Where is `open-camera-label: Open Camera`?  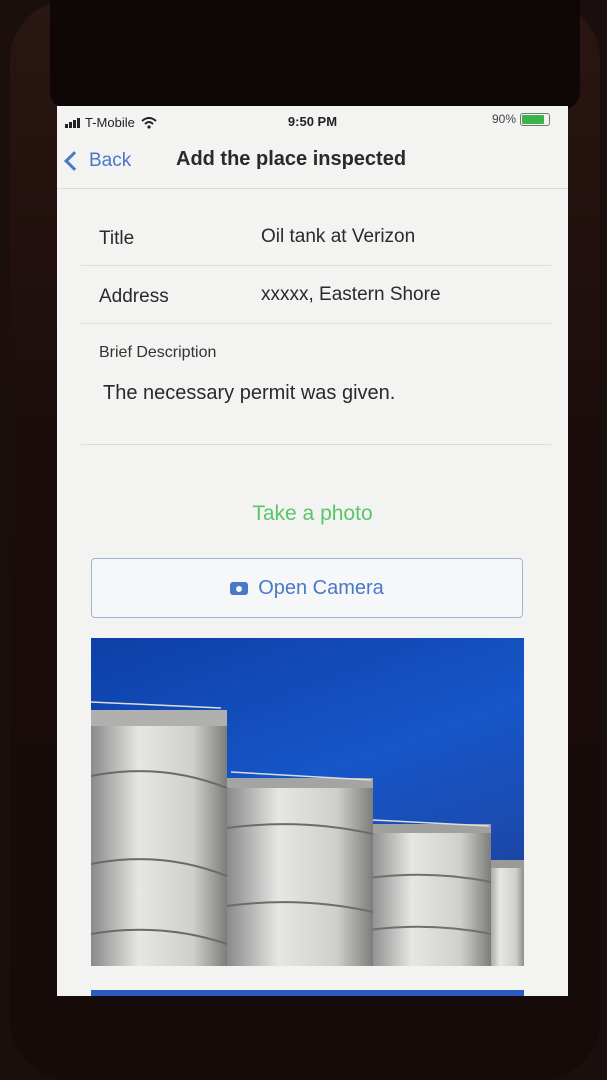 open-camera-label: Open Camera is located at coordinates (321, 587).